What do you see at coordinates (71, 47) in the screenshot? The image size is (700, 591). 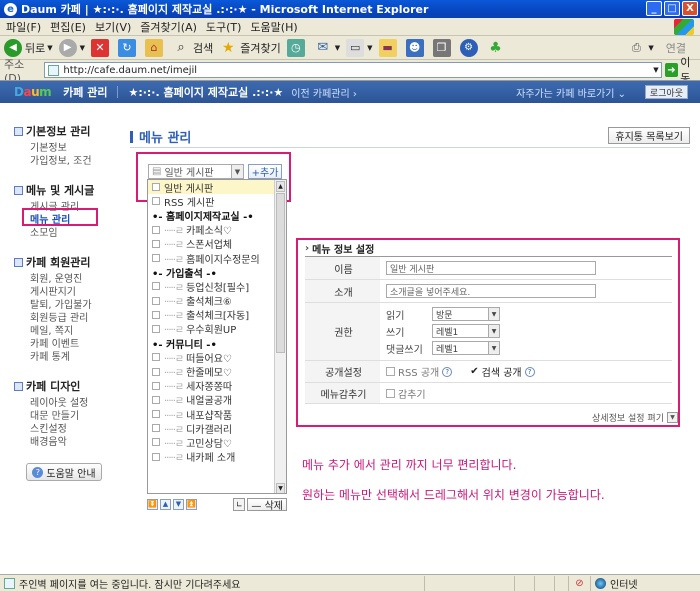 I see `forward-button: ▶ ▼` at bounding box center [71, 47].